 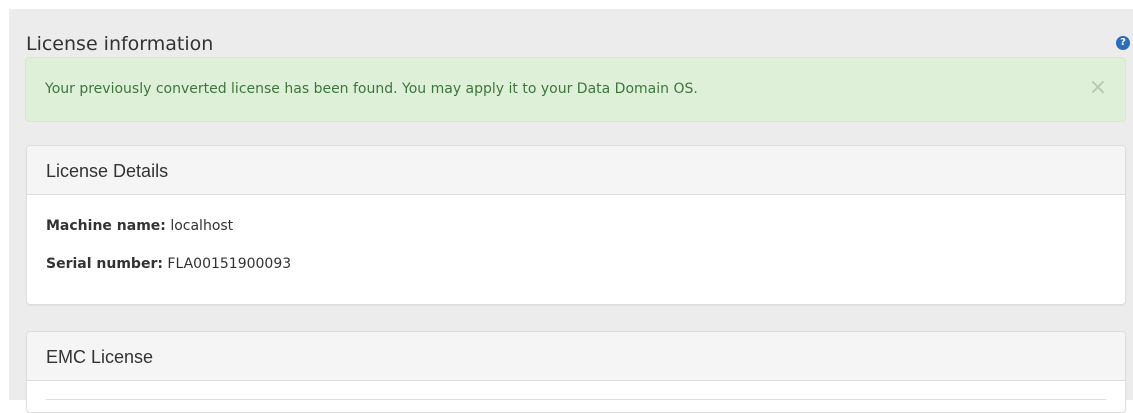 I want to click on close-icon: ×, so click(x=1098, y=88).